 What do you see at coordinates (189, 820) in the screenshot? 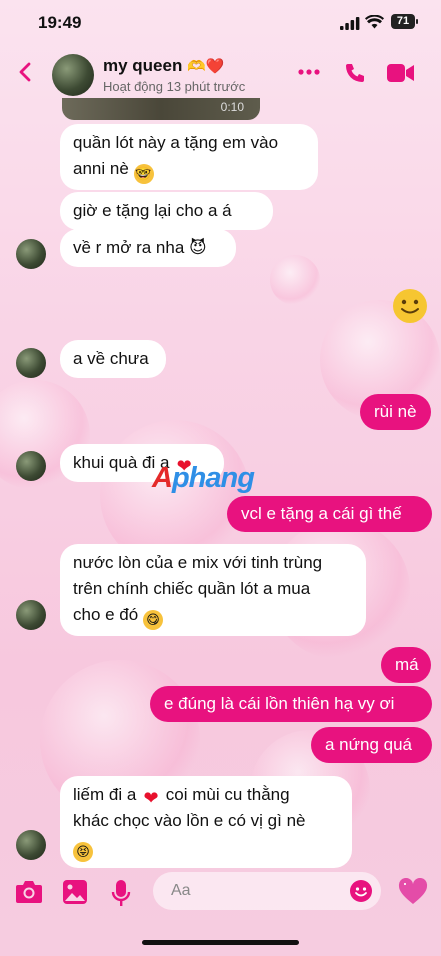
I see `message-text: khác chọc vào lồn e có vị gì nè` at bounding box center [189, 820].